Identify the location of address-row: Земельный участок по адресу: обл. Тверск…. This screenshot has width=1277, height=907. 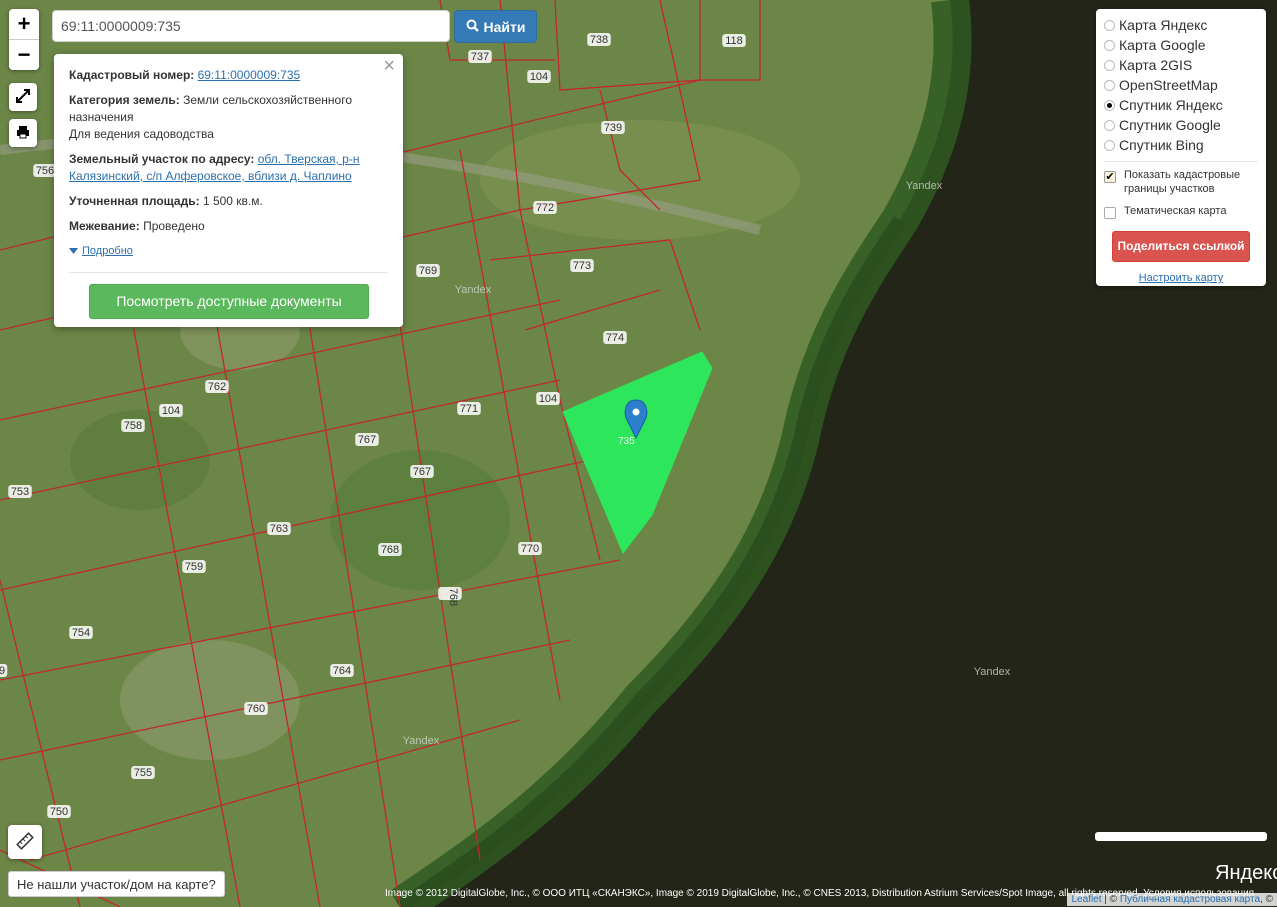
(228, 168).